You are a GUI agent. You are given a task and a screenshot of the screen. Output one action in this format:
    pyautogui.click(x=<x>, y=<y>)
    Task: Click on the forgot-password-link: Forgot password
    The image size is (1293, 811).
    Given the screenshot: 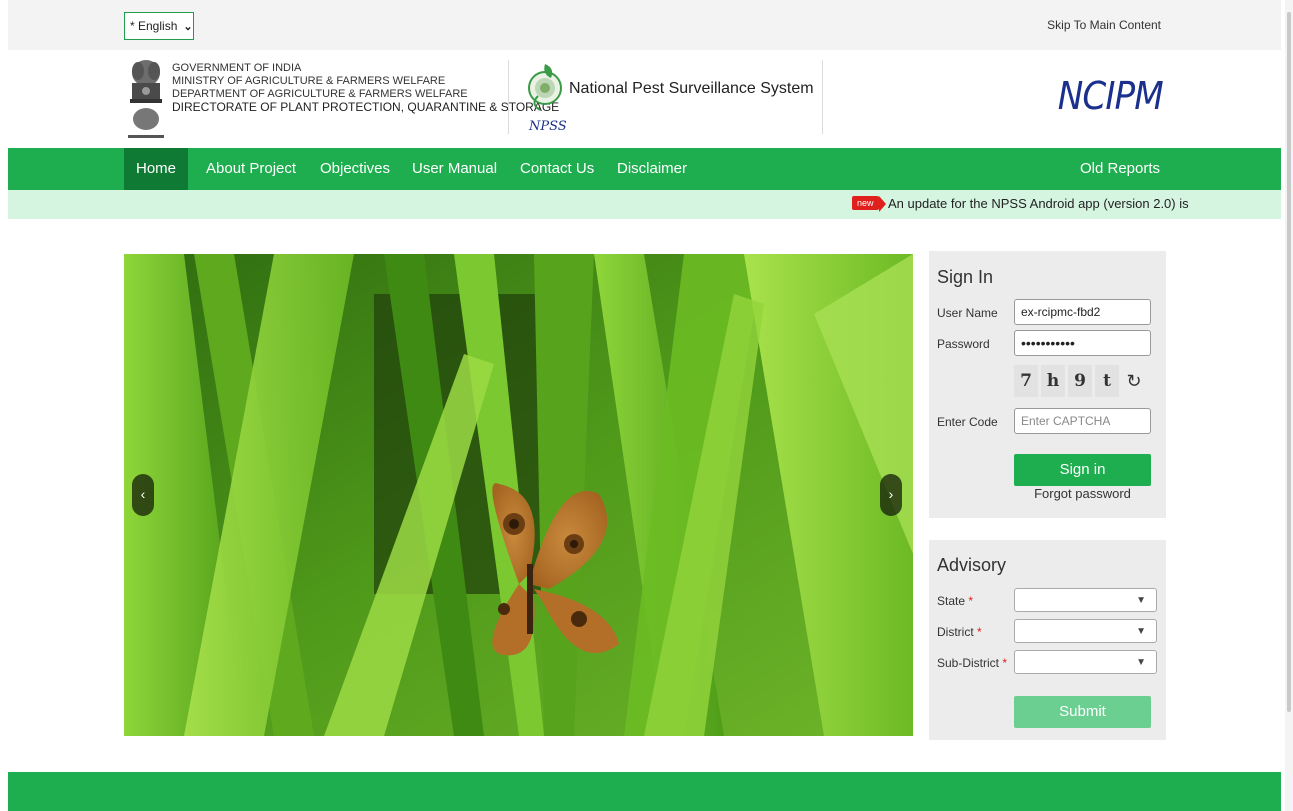 What is the action you would take?
    pyautogui.click(x=1082, y=493)
    